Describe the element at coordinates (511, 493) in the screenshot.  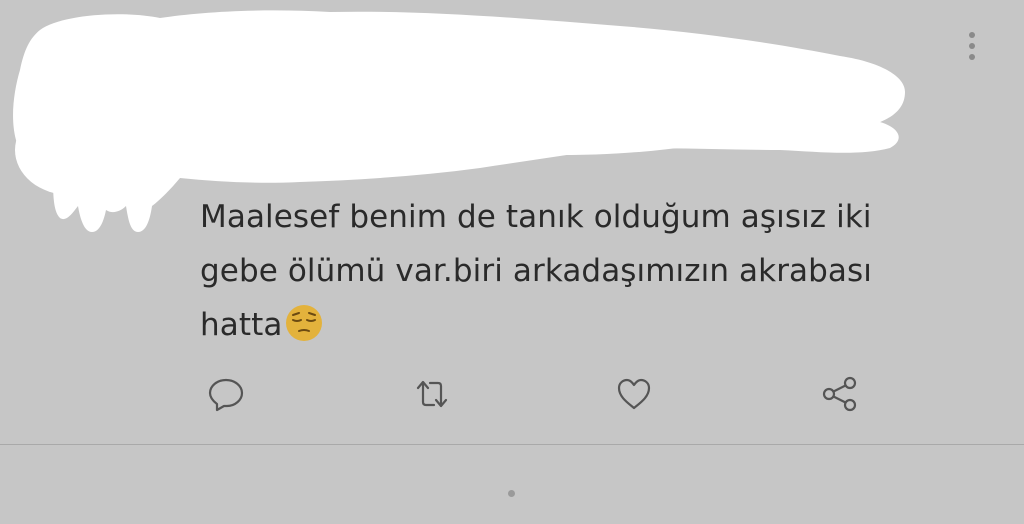
I see `page-indicator-dot` at that location.